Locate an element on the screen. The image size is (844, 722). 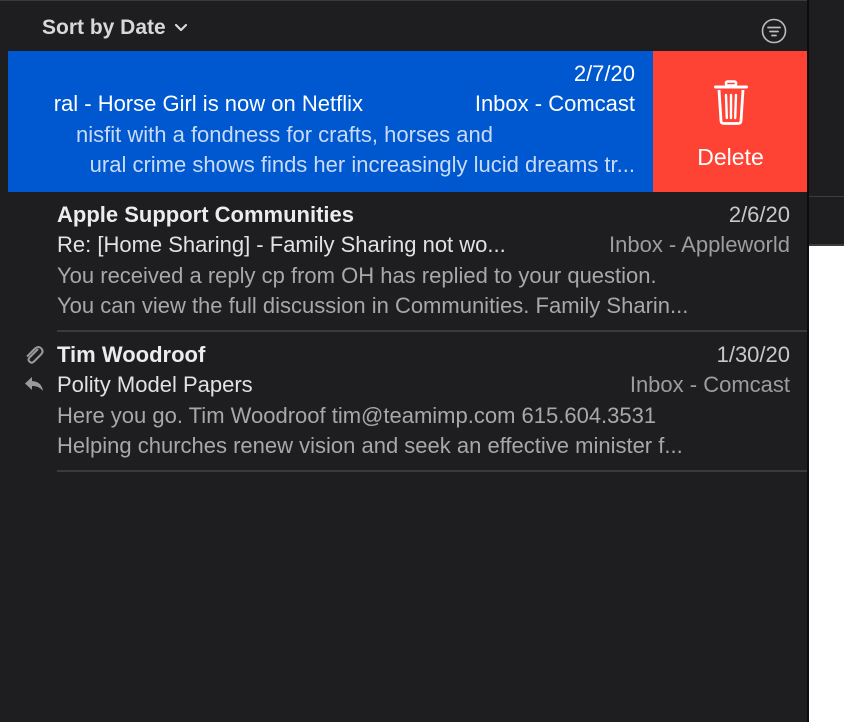
adjacent-pane-dark is located at coordinates (826, 123).